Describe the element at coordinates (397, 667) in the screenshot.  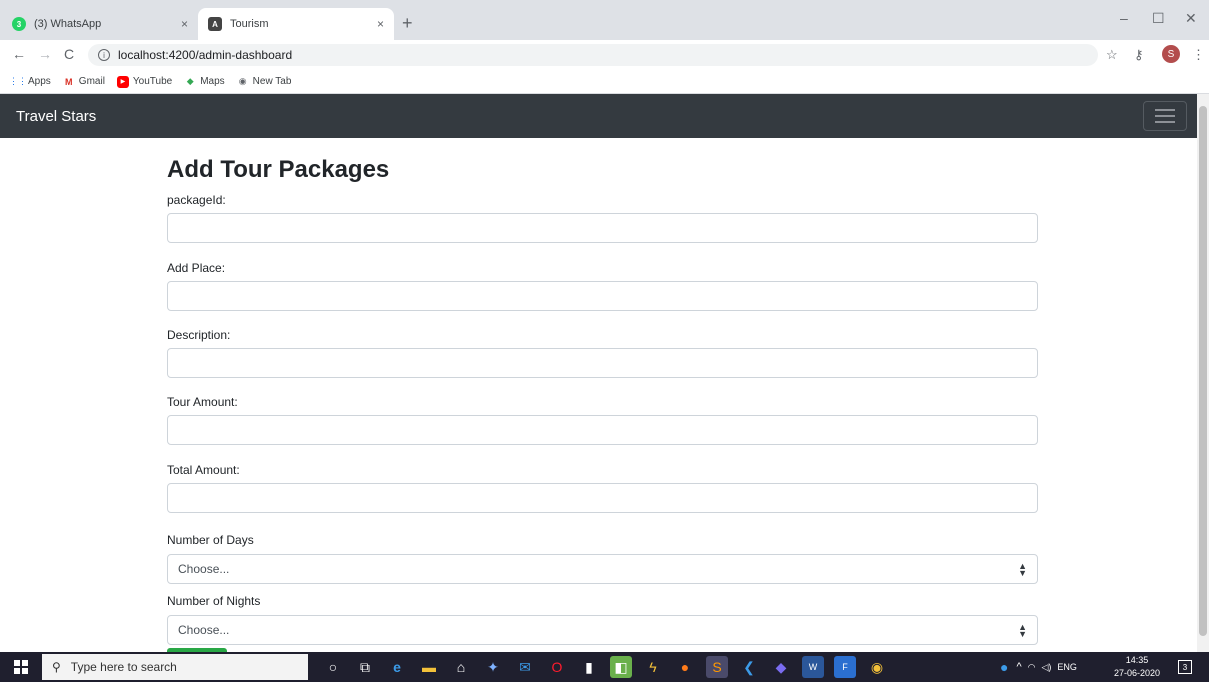
I see `edge-icon: e` at that location.